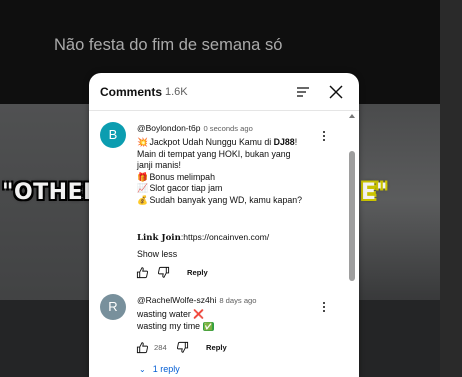 The height and width of the screenshot is (377, 462). I want to click on scroll-up-icon, so click(352, 116).